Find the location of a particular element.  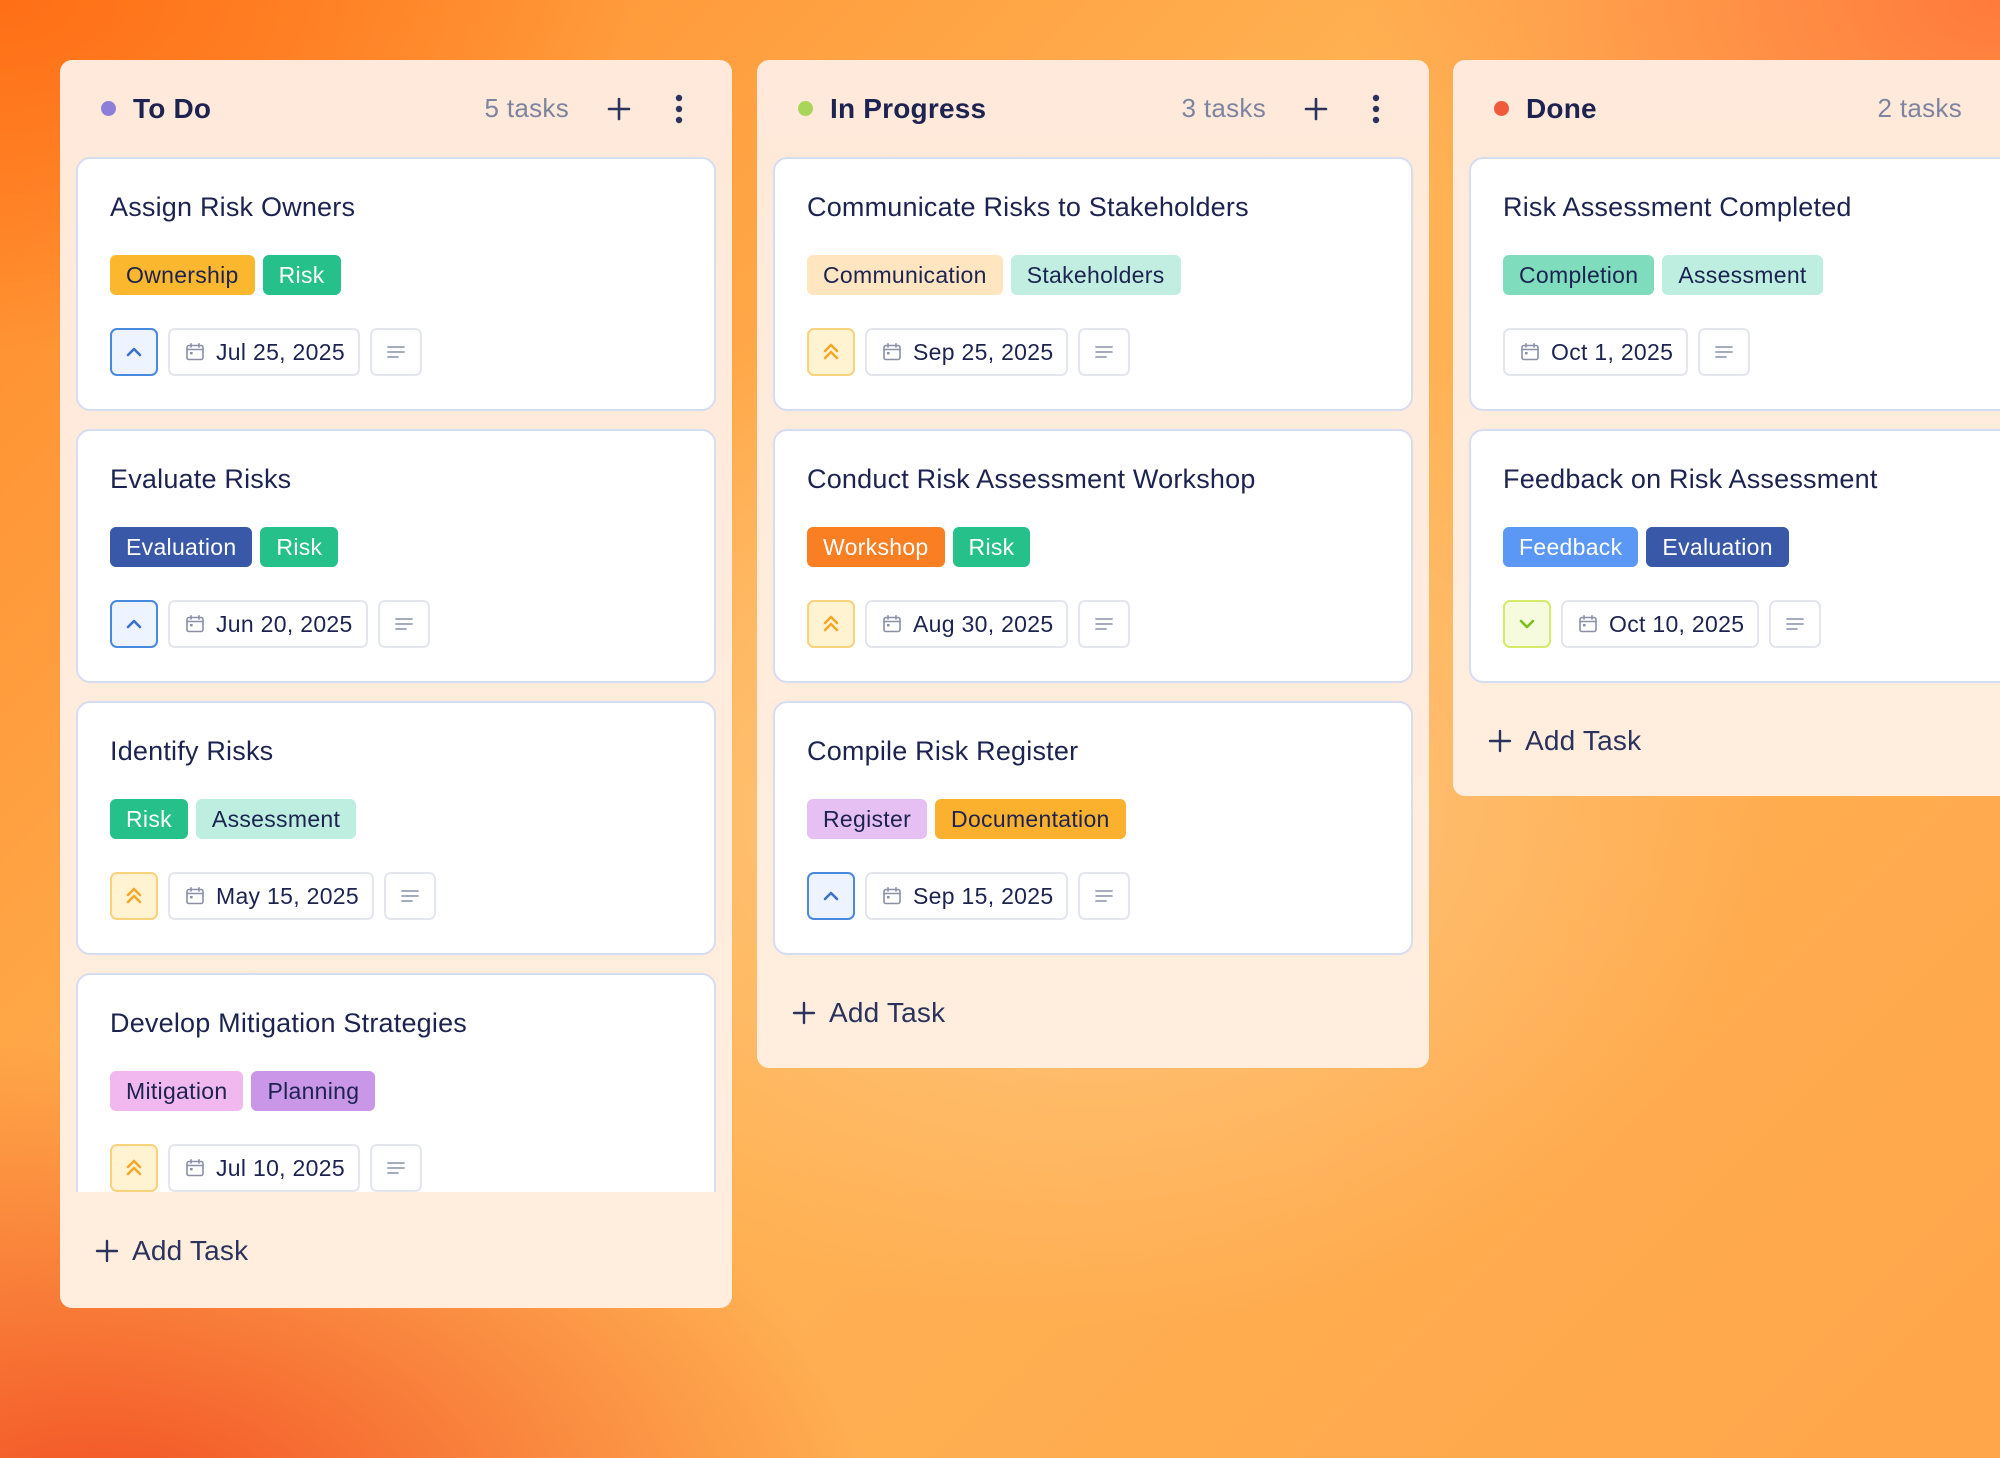

column-title: Done is located at coordinates (1561, 108).